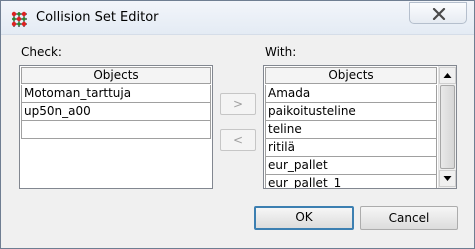 The width and height of the screenshot is (475, 249). Describe the element at coordinates (19, 19) in the screenshot. I see `collision-app-icon` at that location.